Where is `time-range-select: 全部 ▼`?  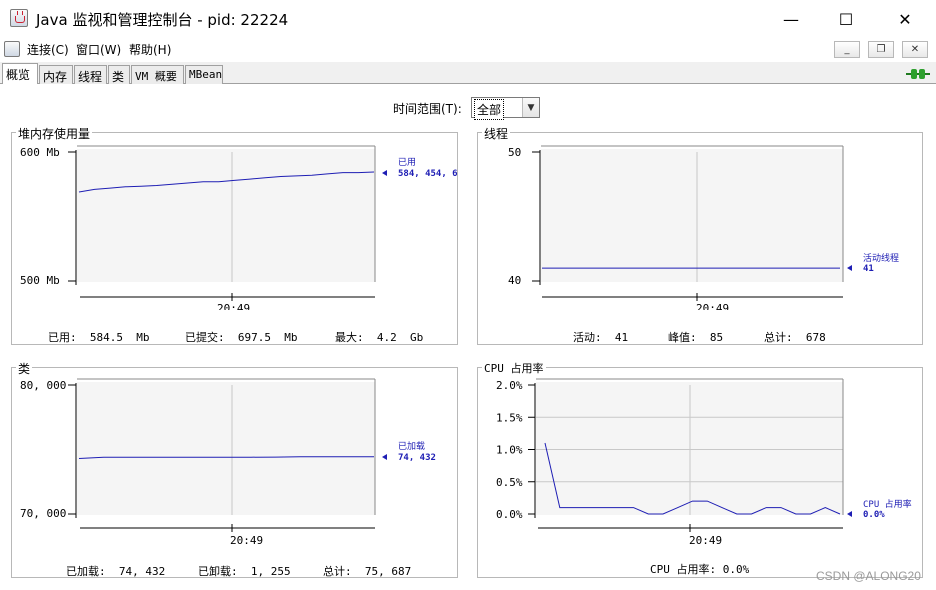
time-range-select: 全部 ▼ is located at coordinates (505, 108).